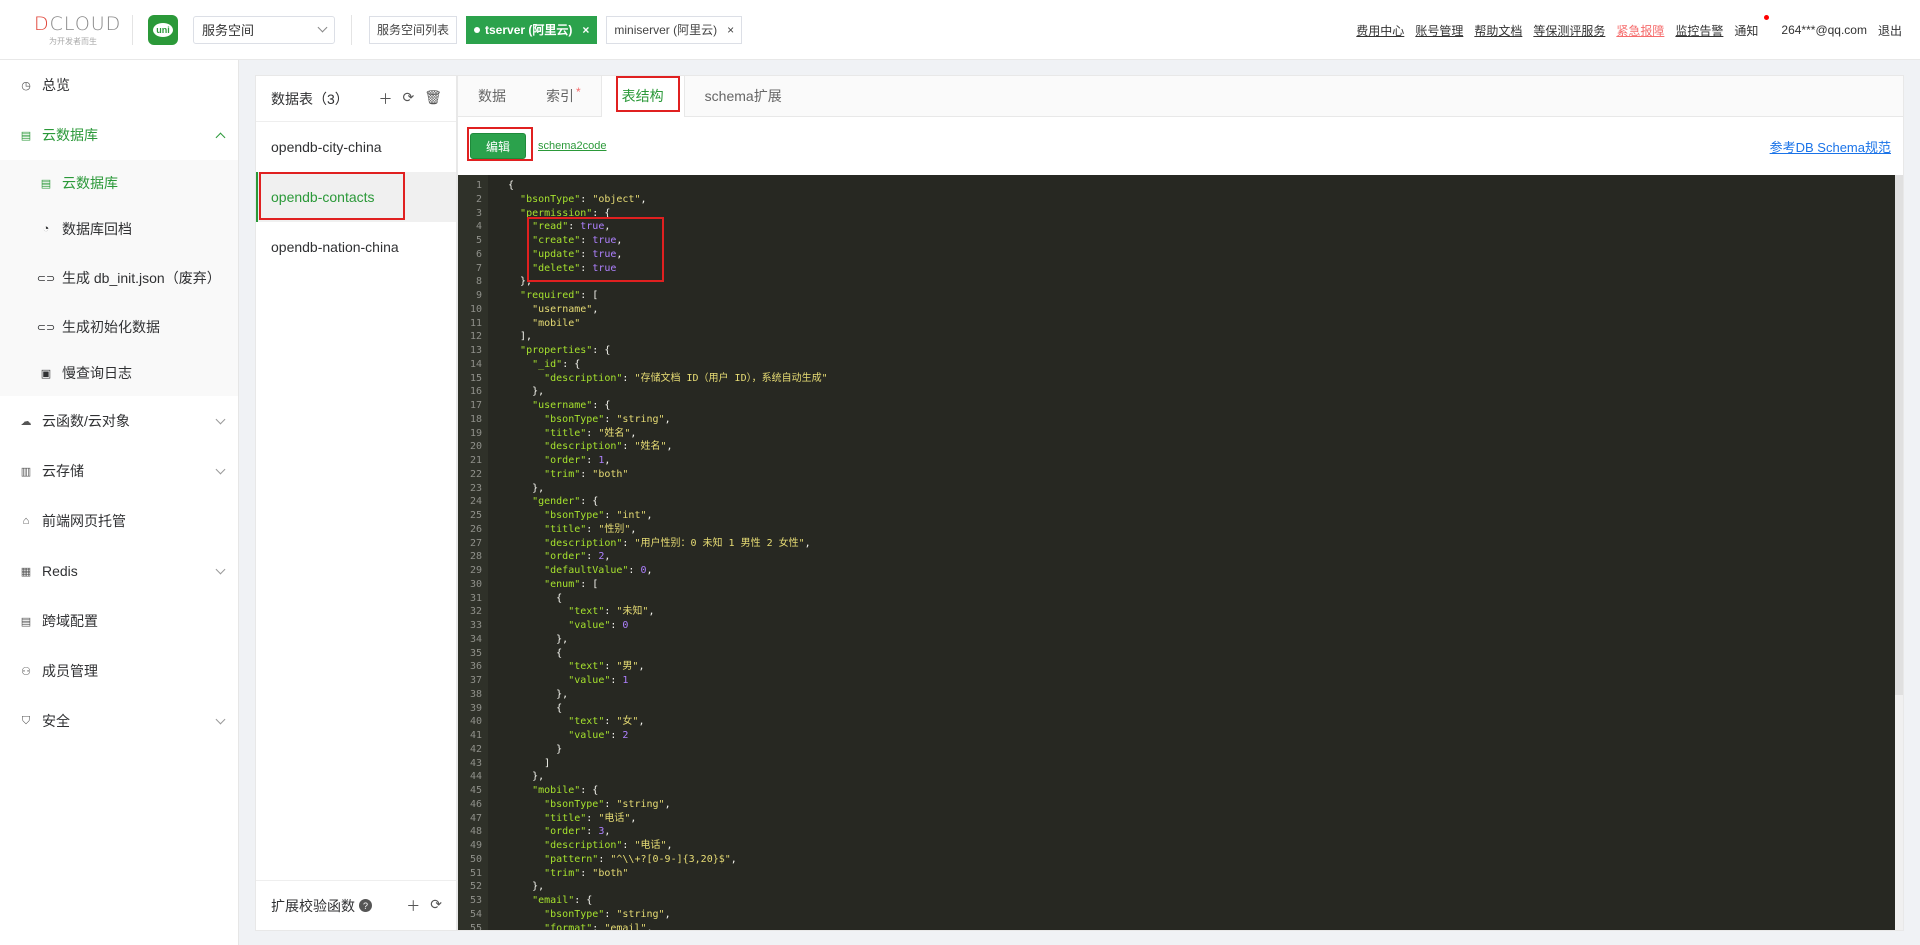  Describe the element at coordinates (60, 30) in the screenshot. I see `dcloud-logo: DCLOUD 为开发者而生` at that location.